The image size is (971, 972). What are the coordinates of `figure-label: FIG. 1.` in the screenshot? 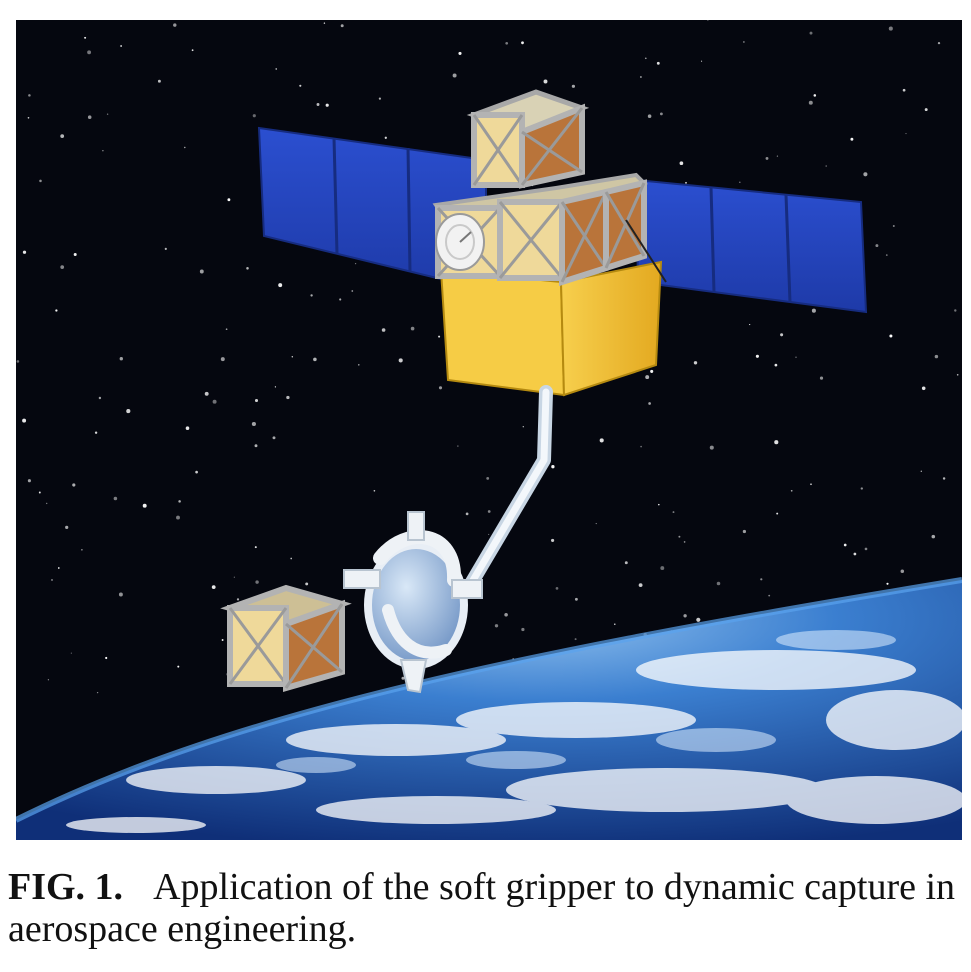 It's located at (66, 887).